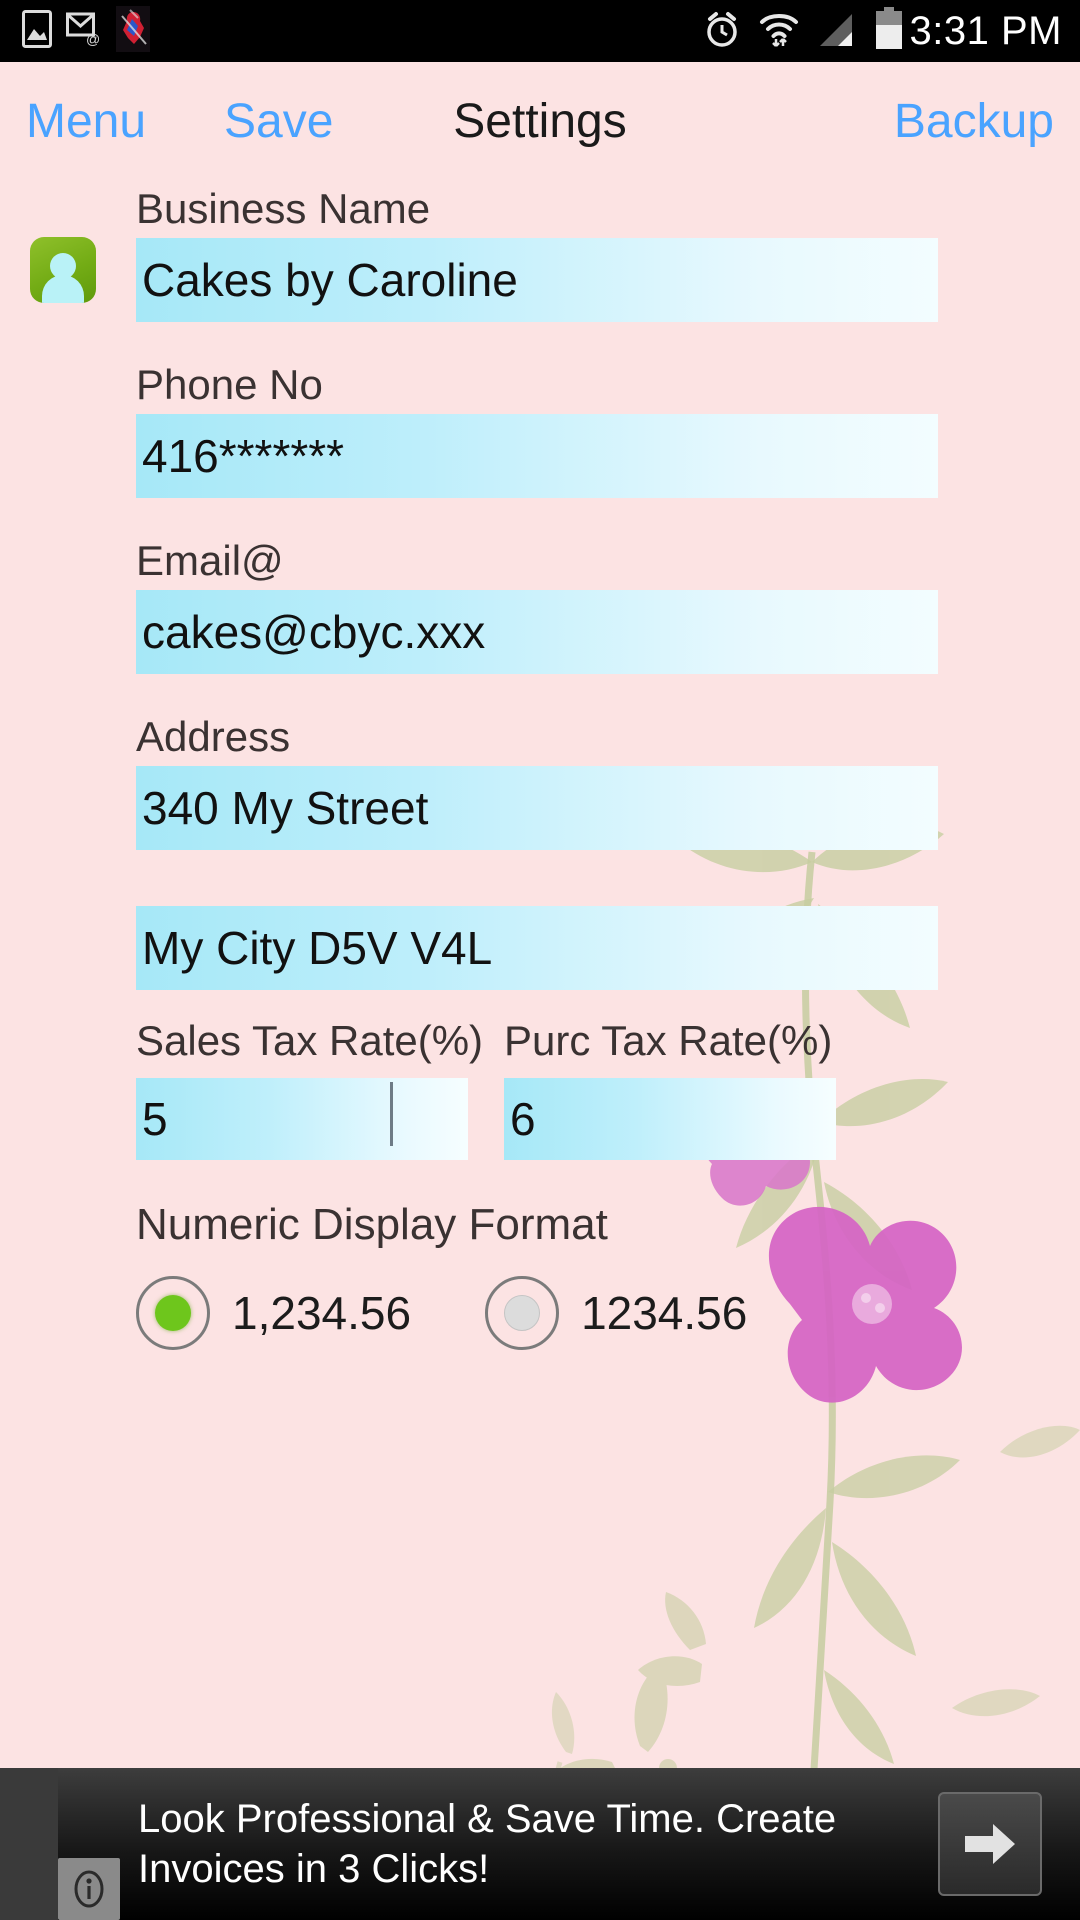  Describe the element at coordinates (89, 1889) in the screenshot. I see `info-icon` at that location.